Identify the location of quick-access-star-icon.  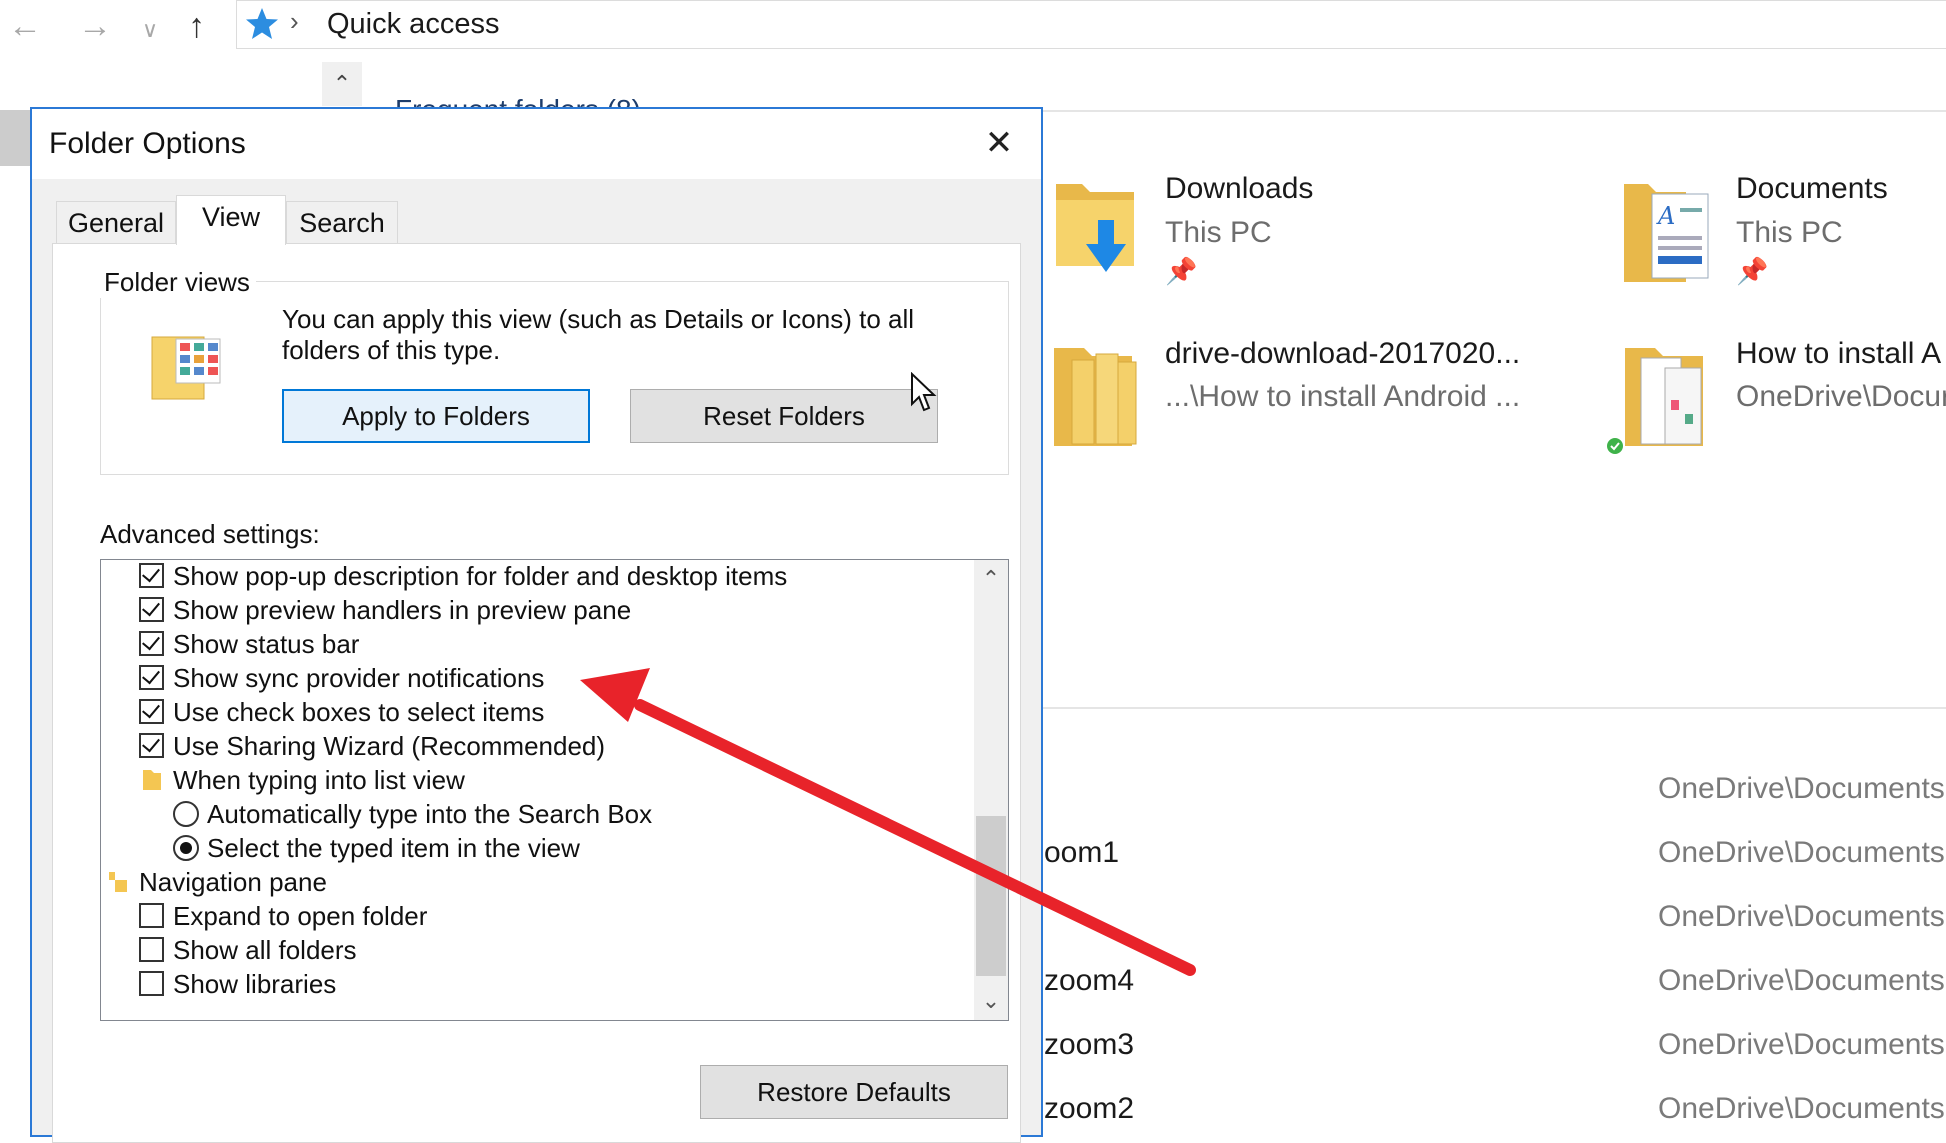
(262, 23).